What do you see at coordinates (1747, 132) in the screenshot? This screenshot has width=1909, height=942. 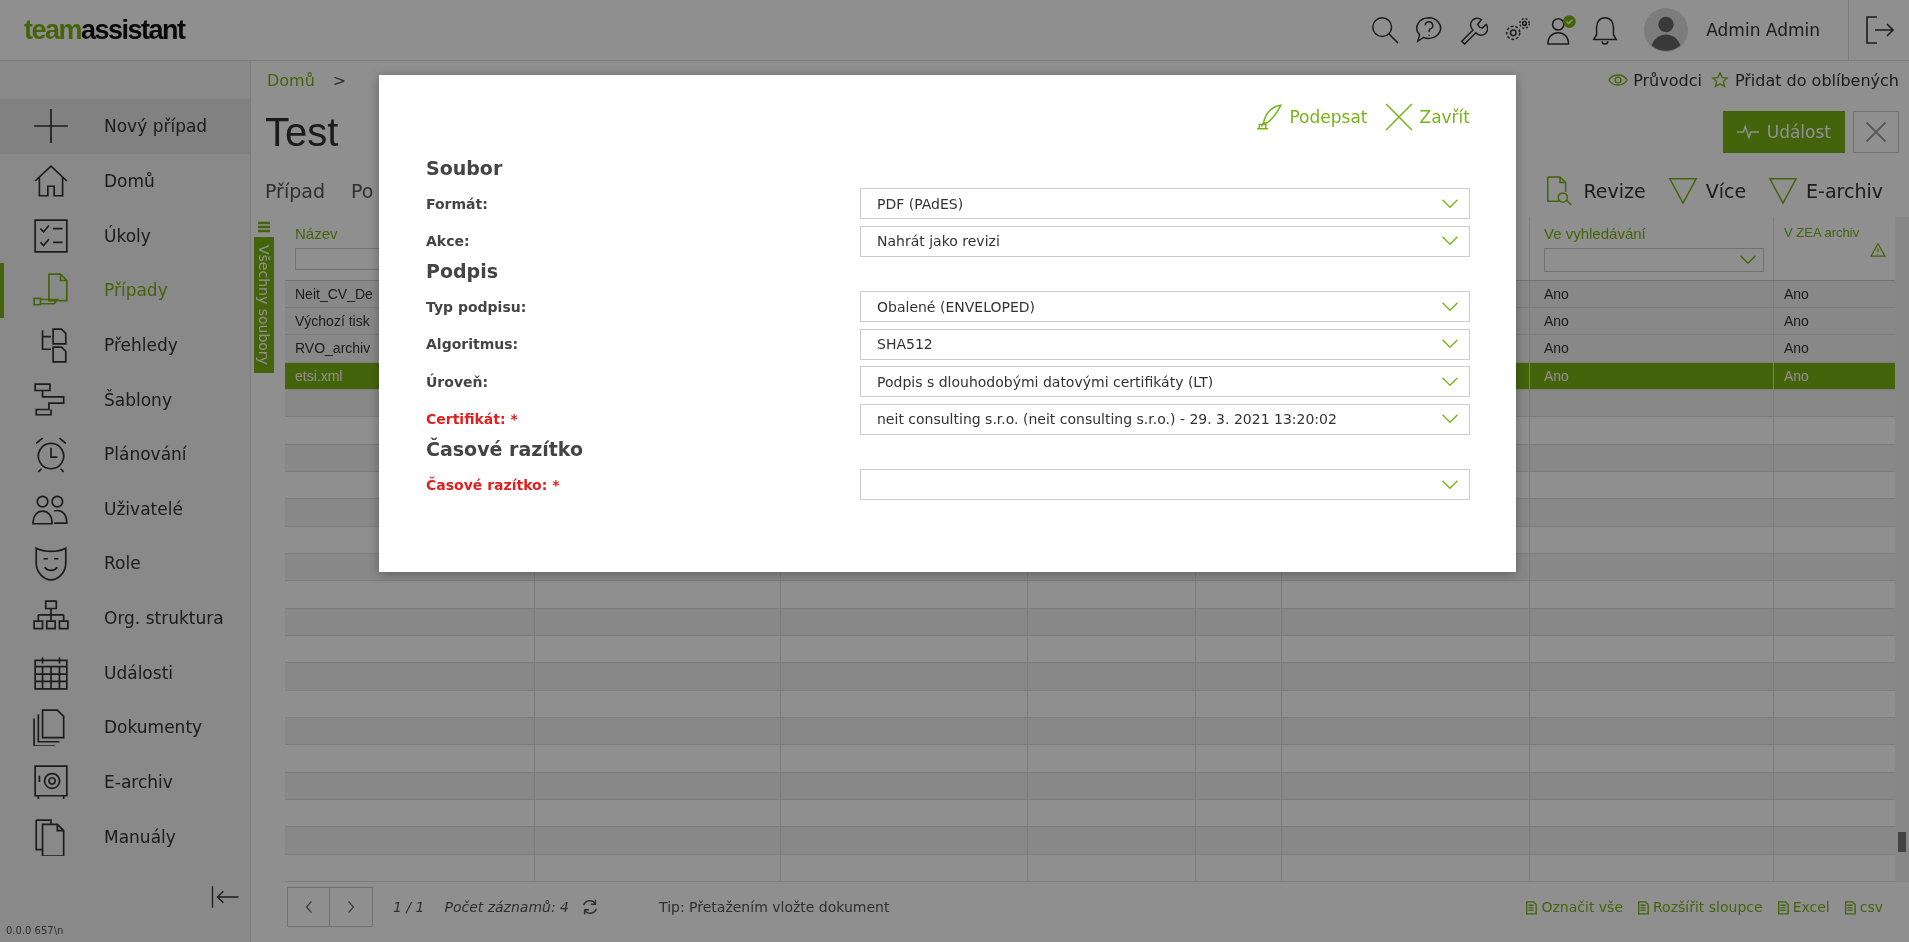 I see `pulse-icon` at bounding box center [1747, 132].